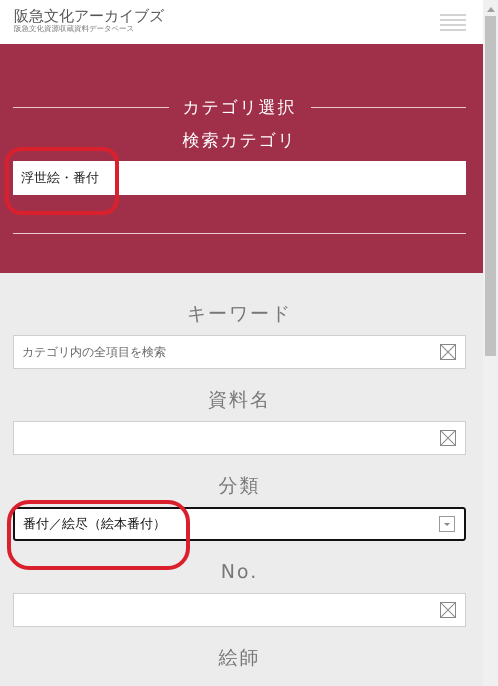  Describe the element at coordinates (240, 141) in the screenshot. I see `field-label: 検索カテゴリ` at that location.